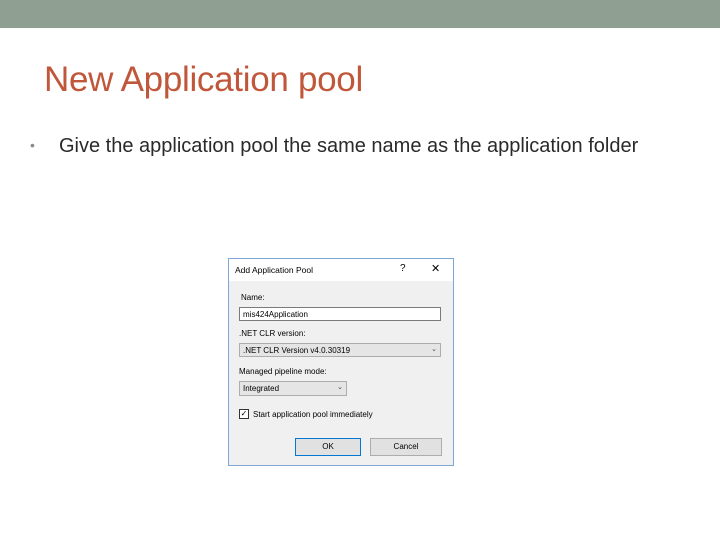 Image resolution: width=720 pixels, height=540 pixels. Describe the element at coordinates (341, 270) in the screenshot. I see `dialog-titlebar: Add Application Pool ? ✕` at that location.